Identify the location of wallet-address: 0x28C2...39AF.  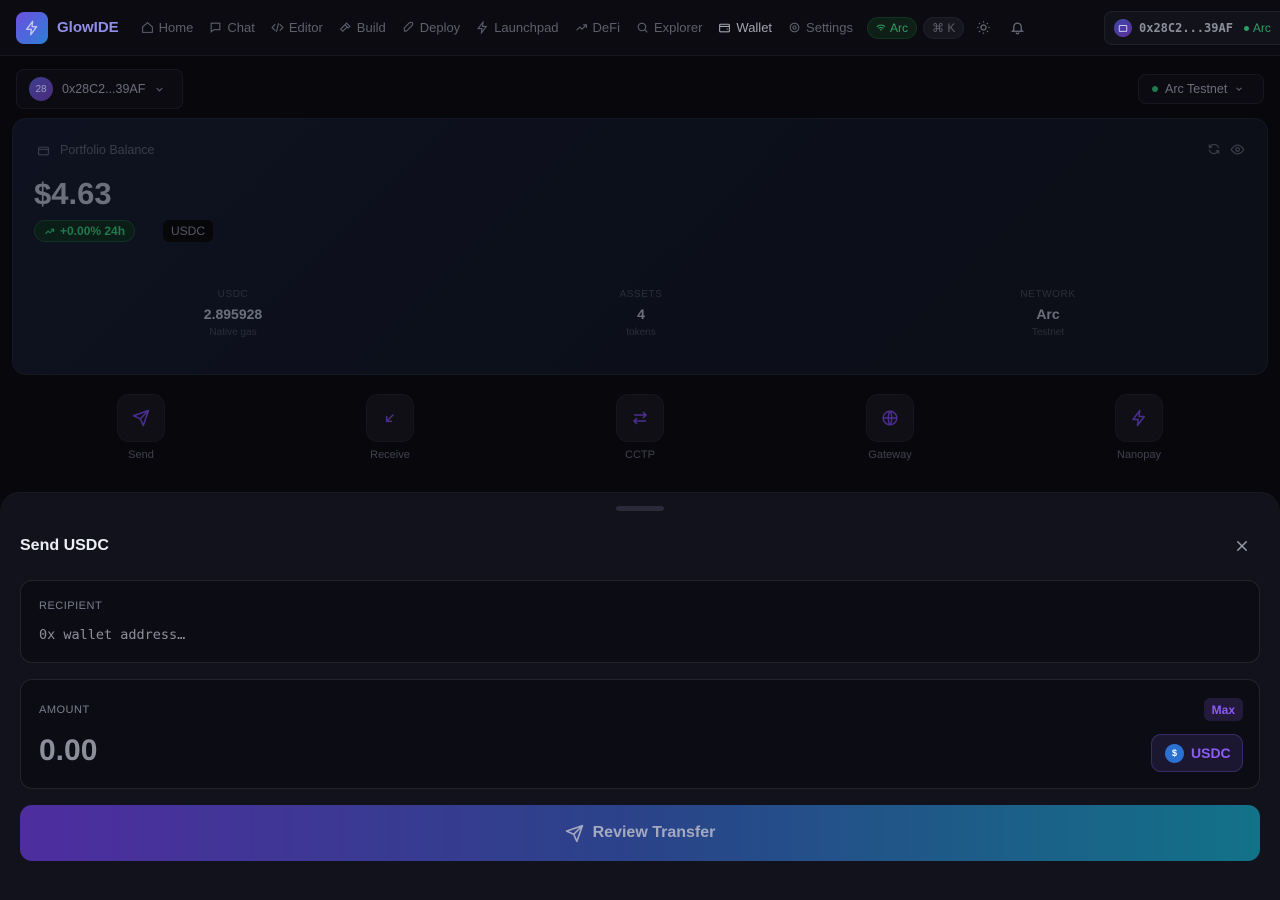
(1186, 28).